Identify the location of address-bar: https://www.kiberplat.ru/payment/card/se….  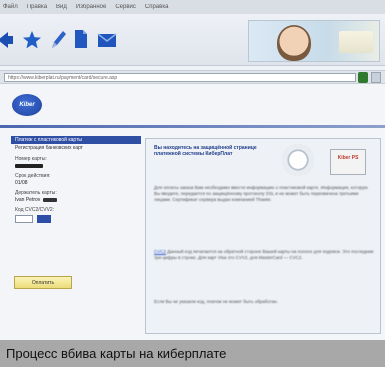
(192, 77).